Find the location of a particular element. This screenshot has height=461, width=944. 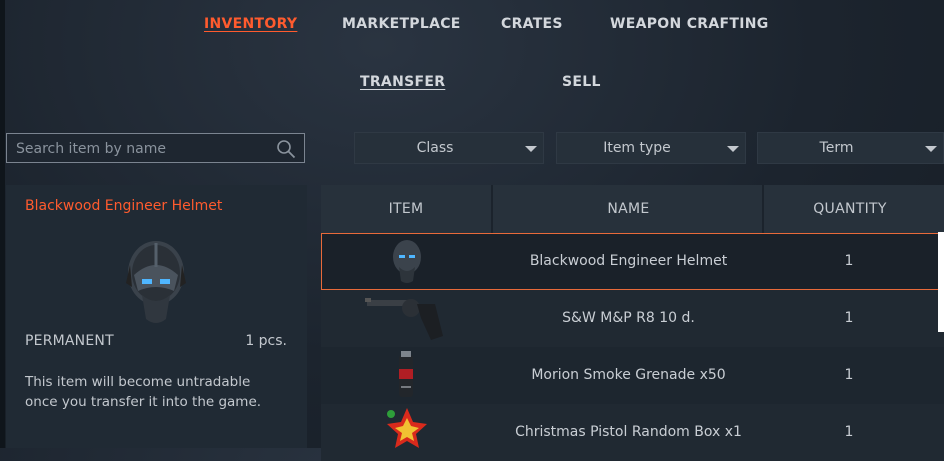

window-edge is located at coordinates (2, 224).